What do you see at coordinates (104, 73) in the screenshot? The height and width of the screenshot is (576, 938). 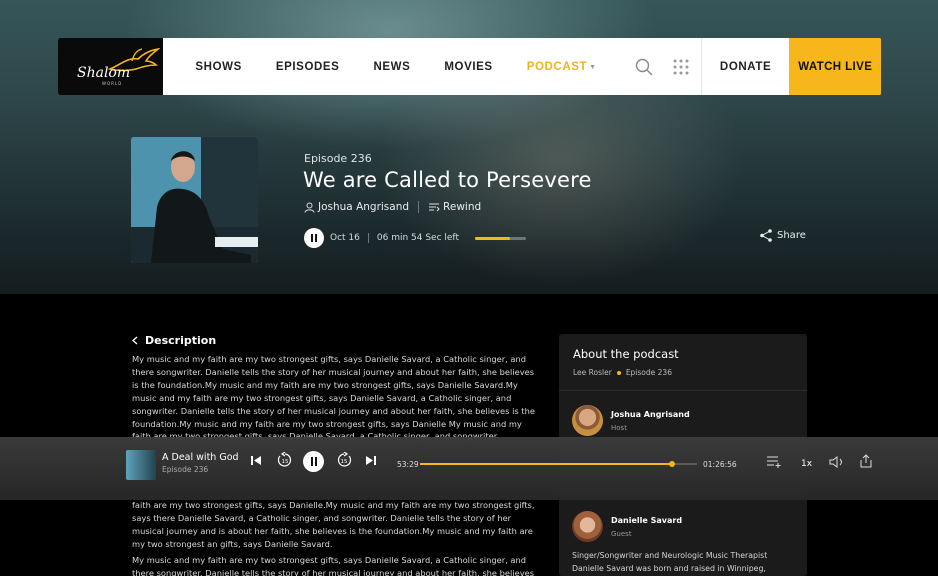 I see `logo-text: Shalom` at bounding box center [104, 73].